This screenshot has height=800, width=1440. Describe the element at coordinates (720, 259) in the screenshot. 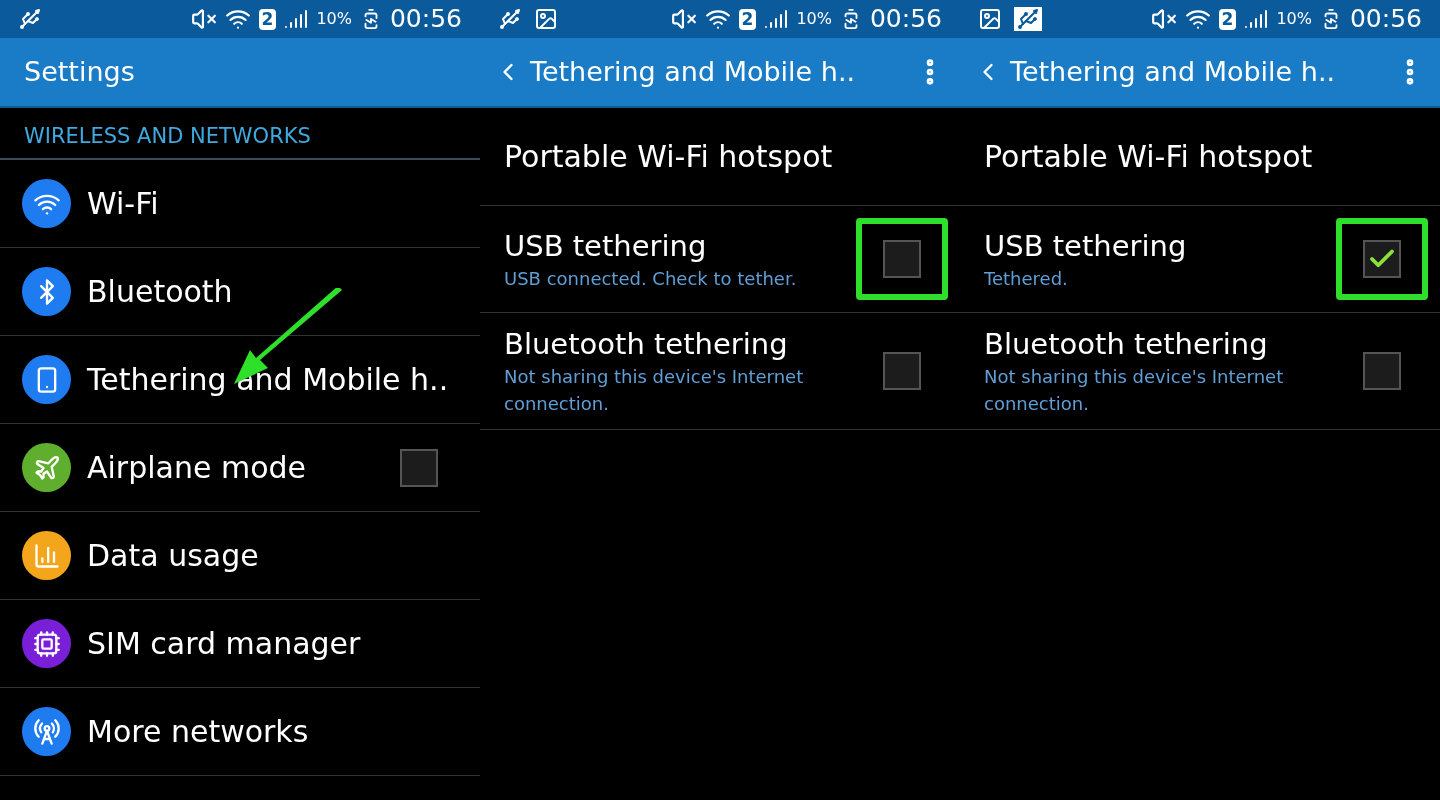

I see `settings-item: USB tethering USB connected. Check to tether.` at that location.